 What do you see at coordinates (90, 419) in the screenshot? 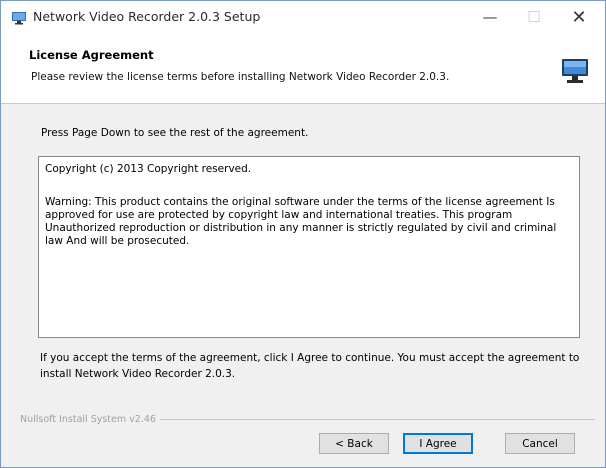
I see `installer-branding: Nullsoft Install System v2.46` at bounding box center [90, 419].